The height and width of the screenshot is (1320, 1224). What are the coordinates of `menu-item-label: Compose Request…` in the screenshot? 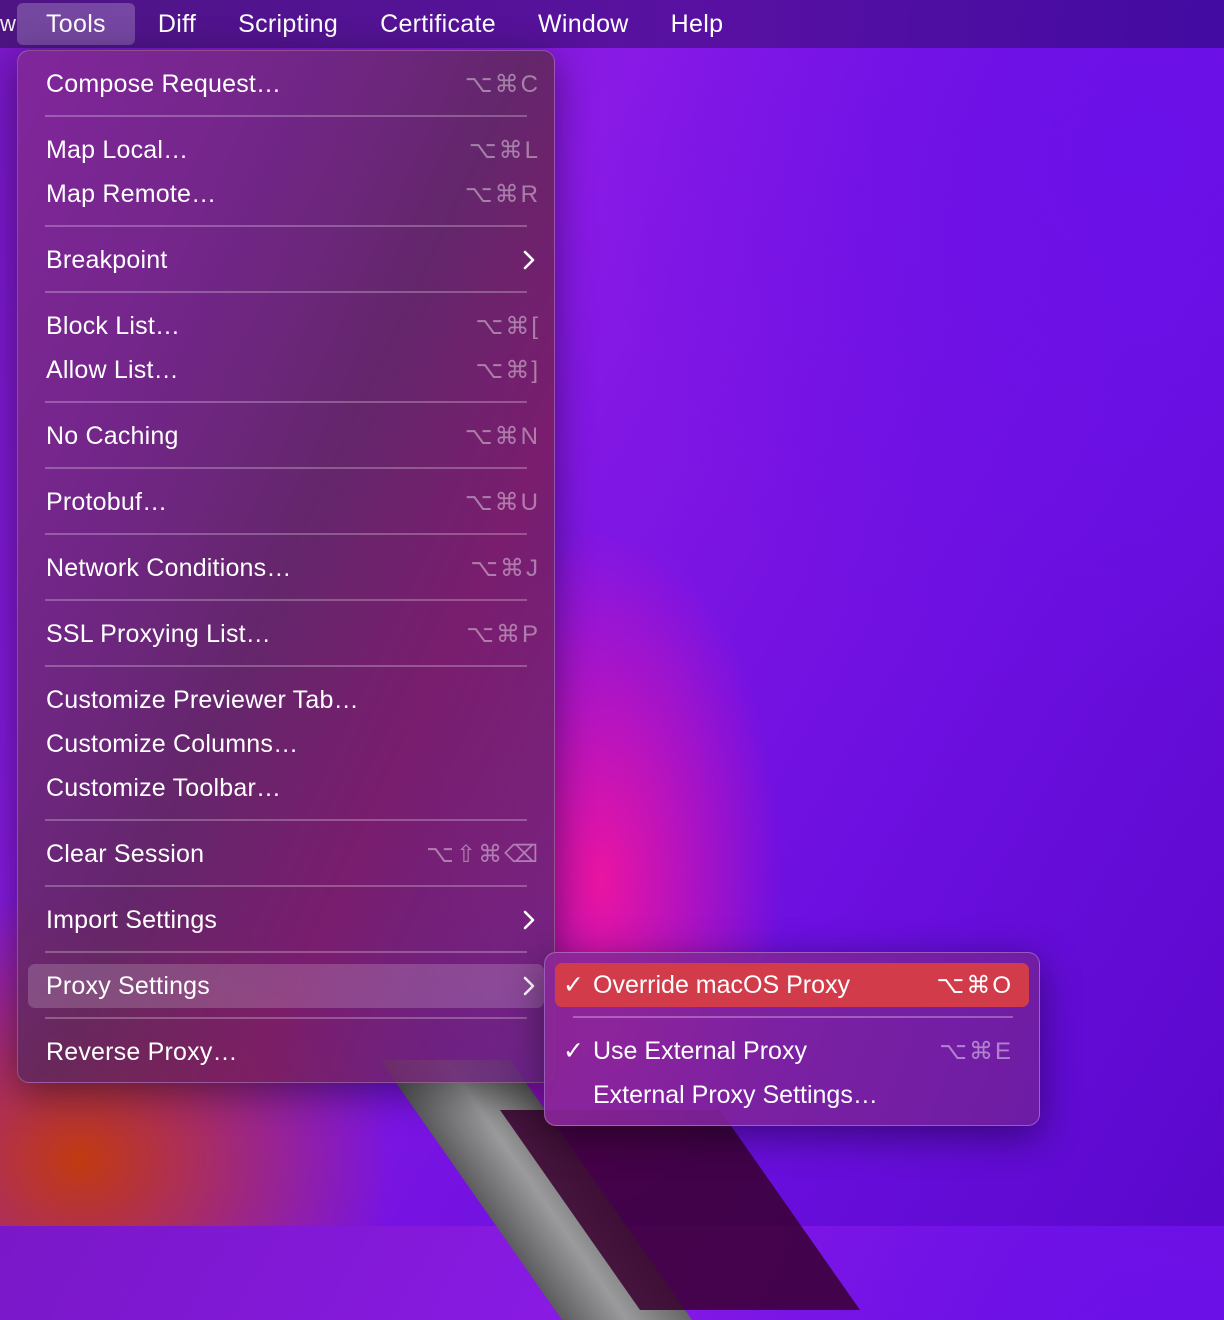 It's located at (164, 83).